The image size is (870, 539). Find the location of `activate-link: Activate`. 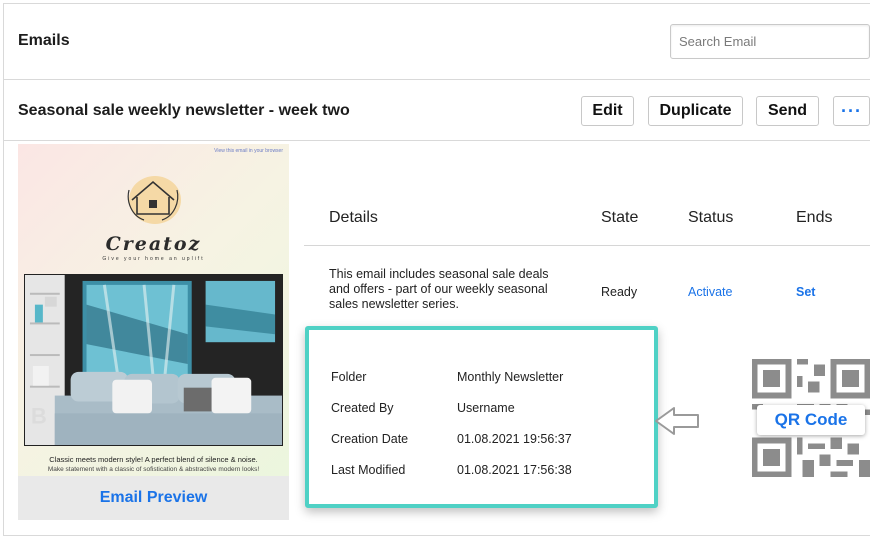

activate-link: Activate is located at coordinates (710, 292).